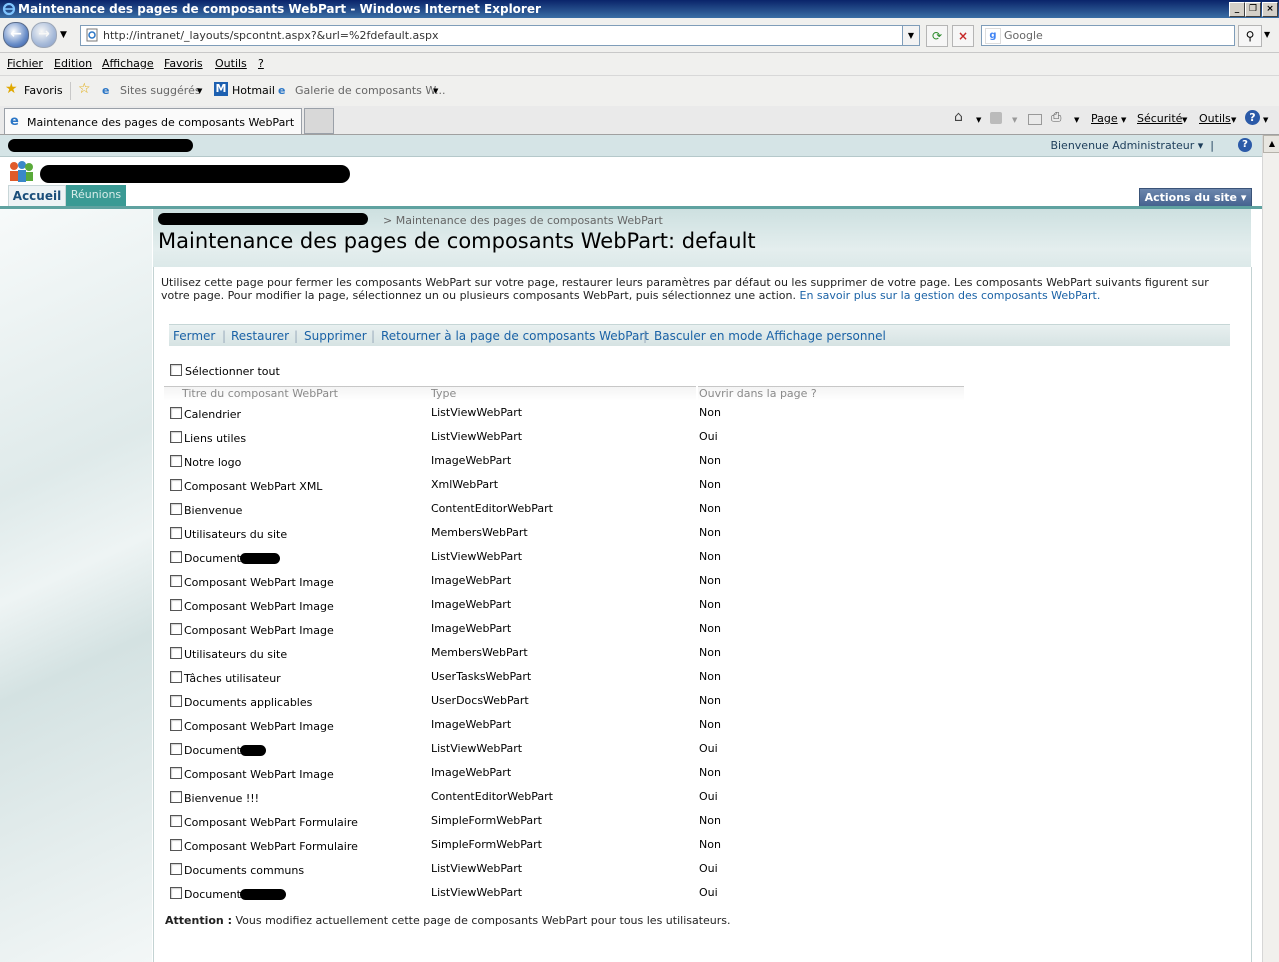  What do you see at coordinates (910, 35) in the screenshot?
I see `address-dropdown-icon: ▼` at bounding box center [910, 35].